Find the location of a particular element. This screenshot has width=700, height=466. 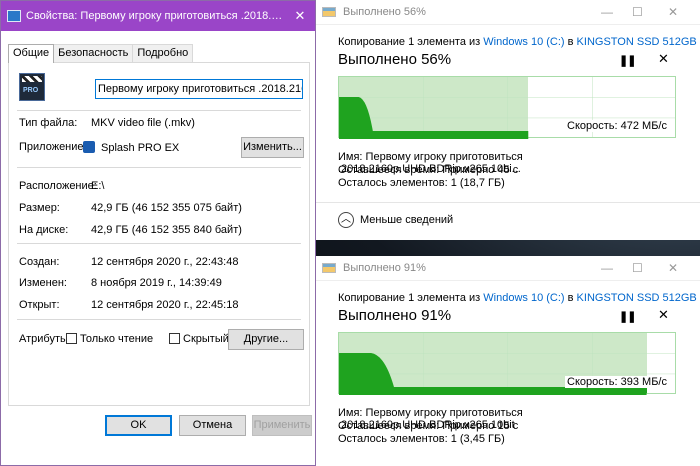

app-label: Приложение: is located at coordinates (53, 147).